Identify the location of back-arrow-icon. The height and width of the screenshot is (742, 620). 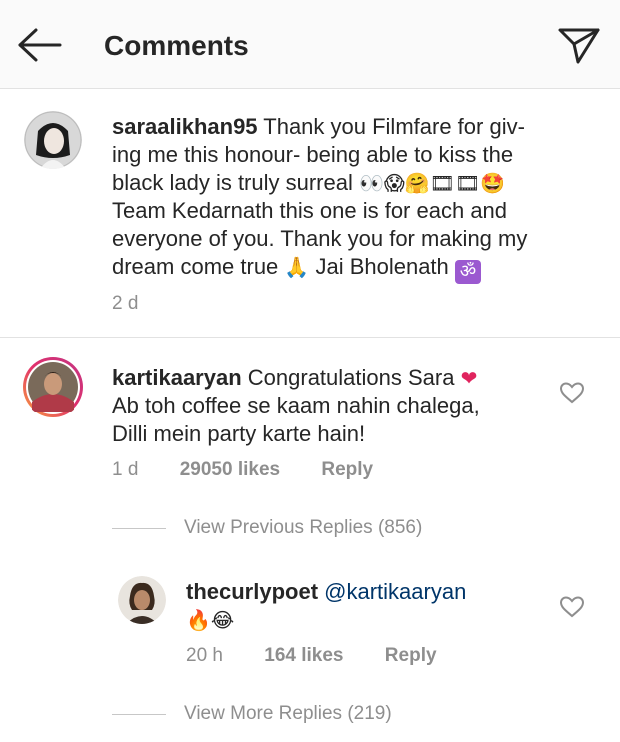
(40, 45).